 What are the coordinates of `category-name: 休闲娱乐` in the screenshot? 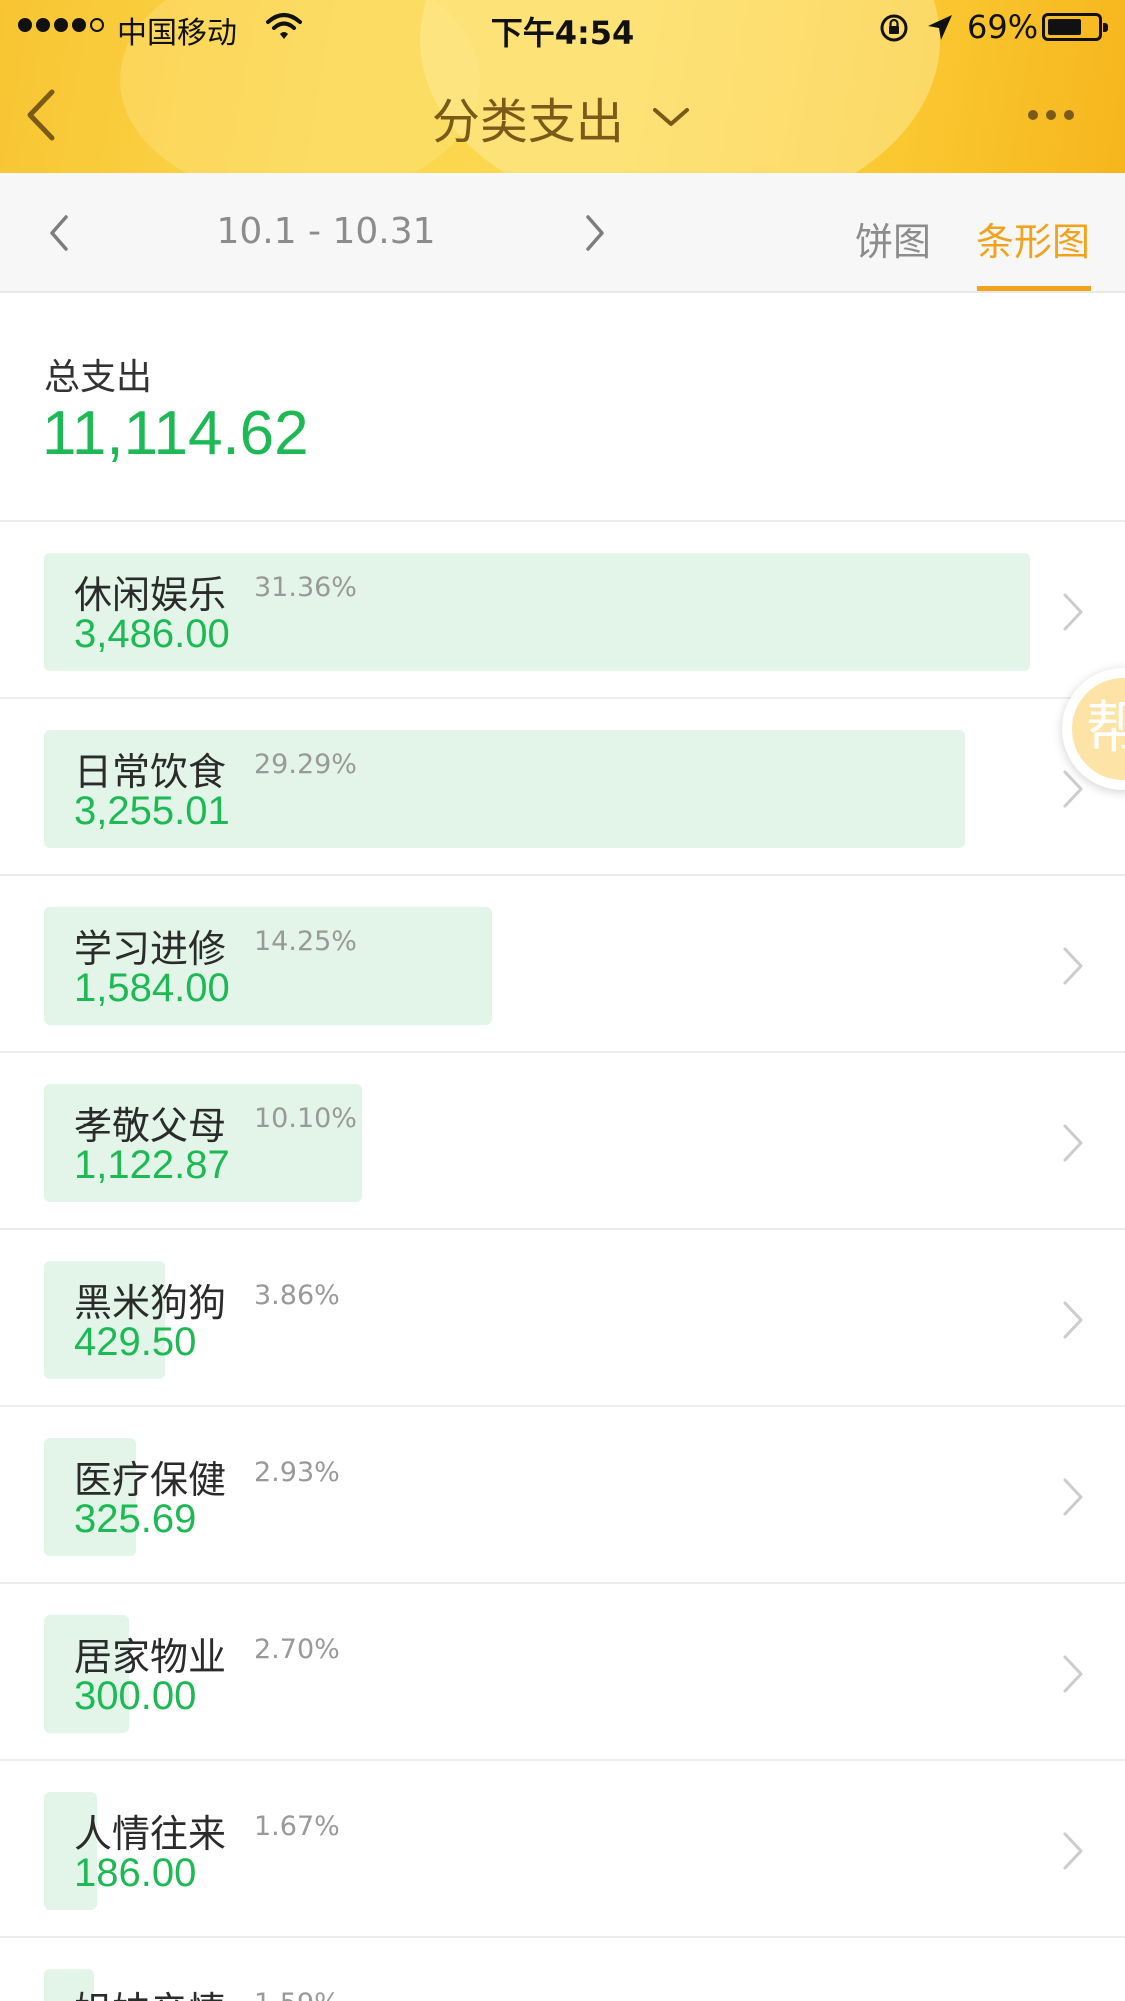 It's located at (150, 595).